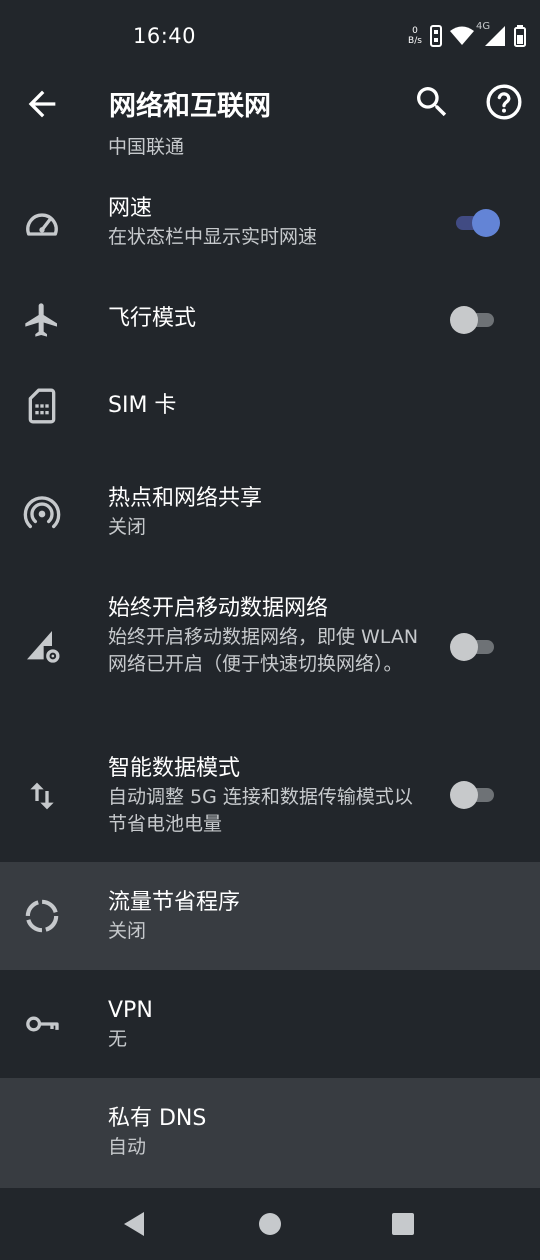 The width and height of the screenshot is (540, 1260). I want to click on list-item-mobile-network: 中国联通, so click(270, 152).